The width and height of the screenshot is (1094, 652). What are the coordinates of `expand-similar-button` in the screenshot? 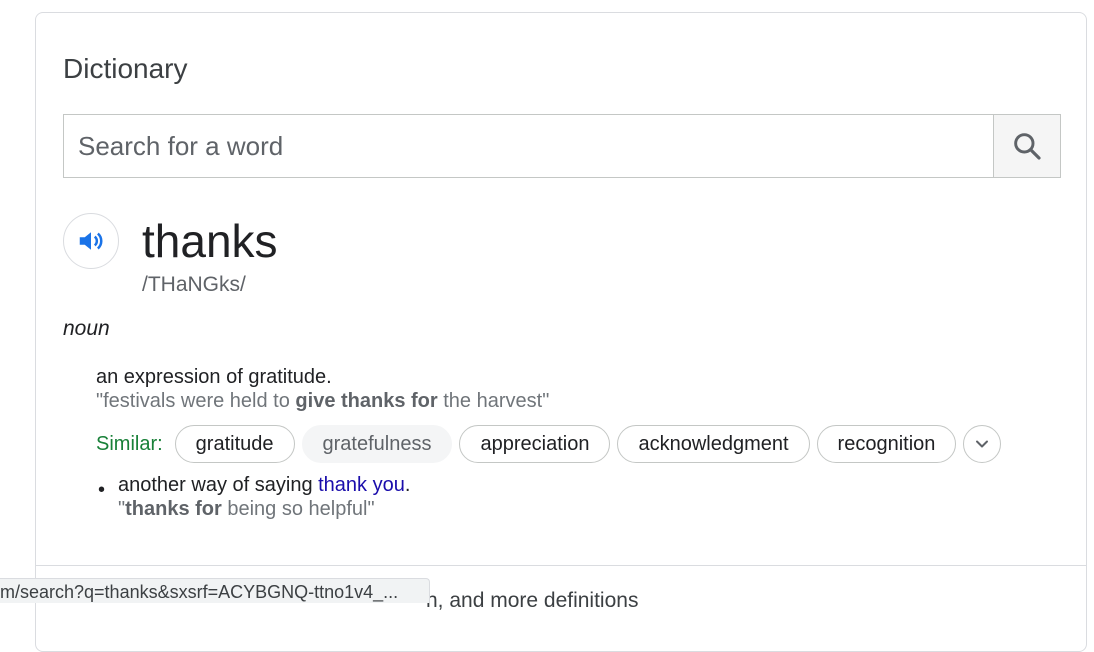 It's located at (982, 444).